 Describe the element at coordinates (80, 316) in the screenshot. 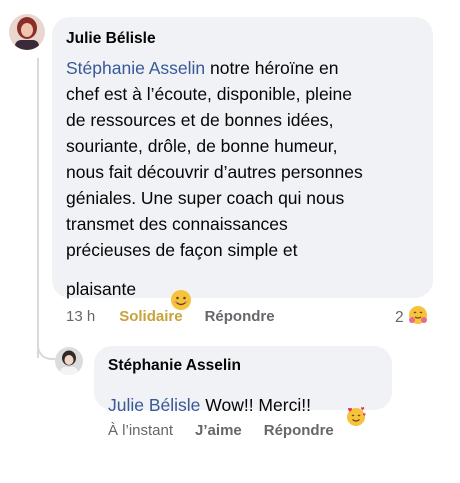

I see `comment-timestamp: 13 h` at that location.